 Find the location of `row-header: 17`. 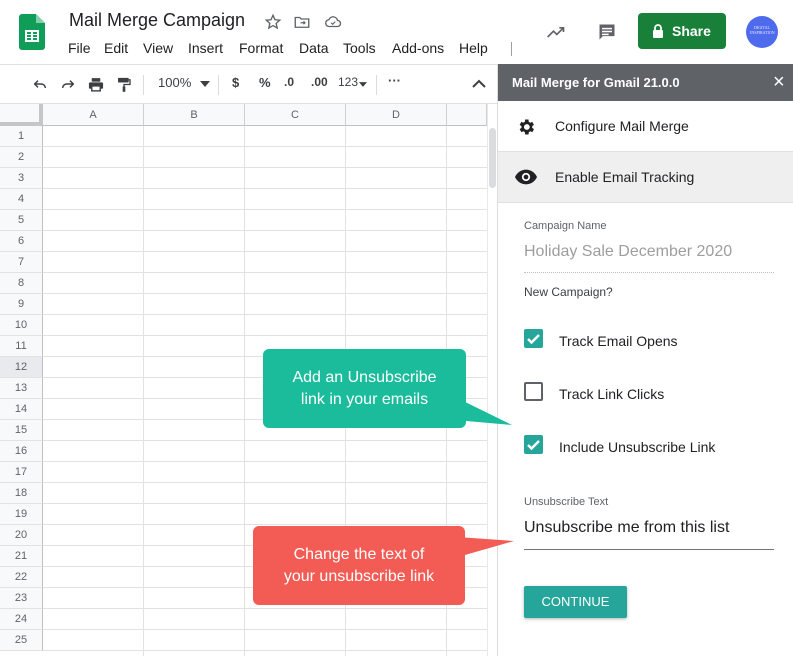

row-header: 17 is located at coordinates (21, 472).